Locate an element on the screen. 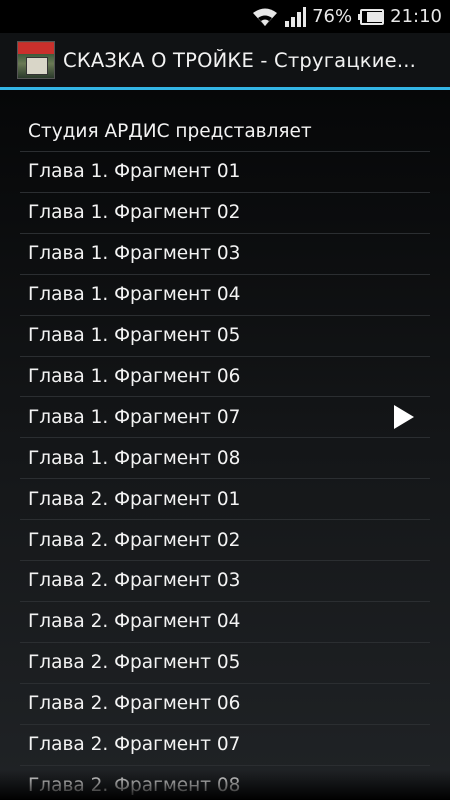 The image size is (450, 800). play-icon is located at coordinates (404, 417).